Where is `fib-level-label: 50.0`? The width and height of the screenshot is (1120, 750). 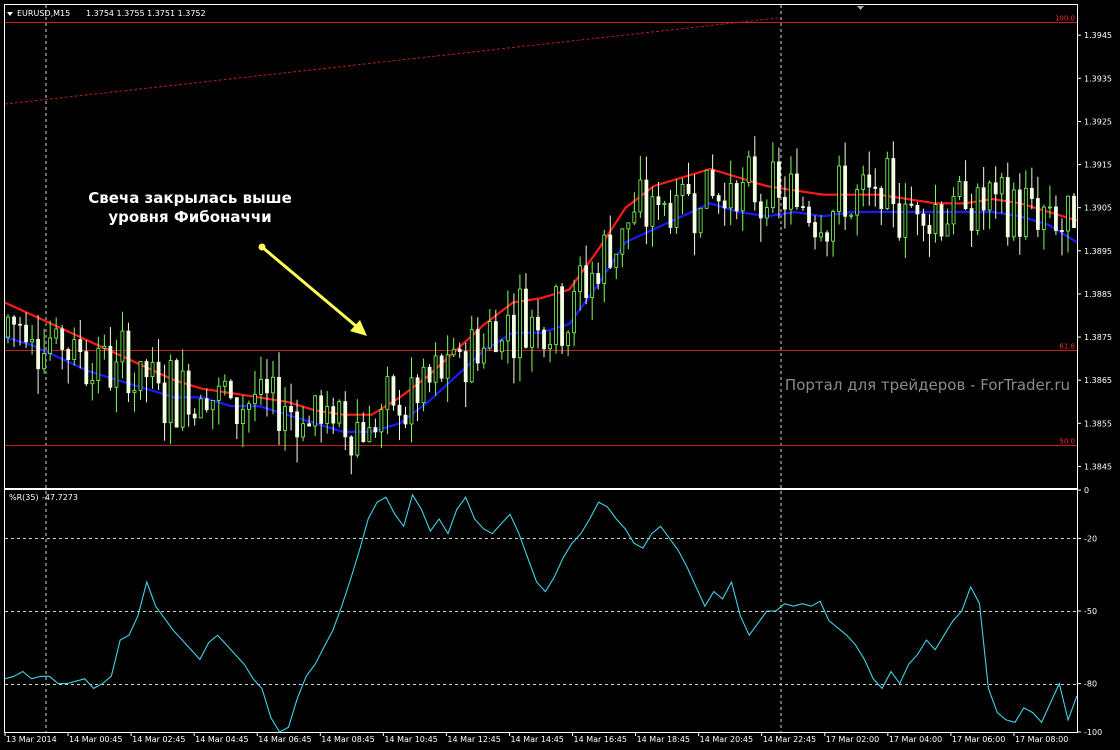 fib-level-label: 50.0 is located at coordinates (1067, 442).